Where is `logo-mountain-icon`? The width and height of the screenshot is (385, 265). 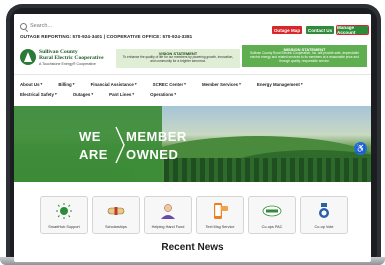 logo-mountain-icon is located at coordinates (28, 57).